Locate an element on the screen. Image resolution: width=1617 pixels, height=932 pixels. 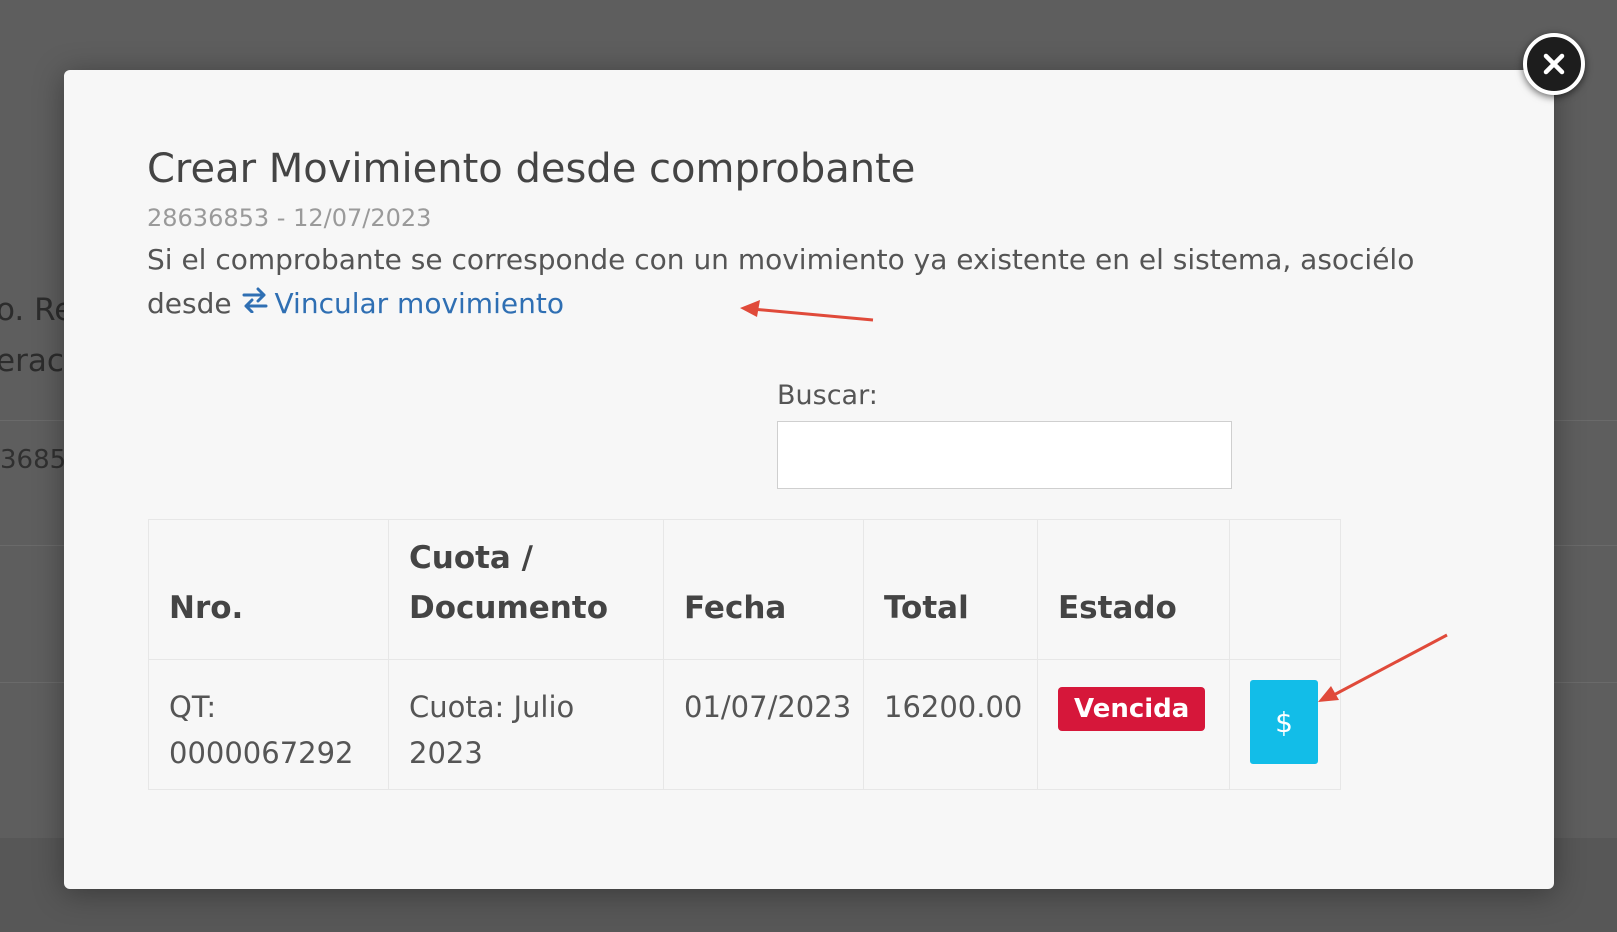
exchange-arrows-icon is located at coordinates (255, 304).